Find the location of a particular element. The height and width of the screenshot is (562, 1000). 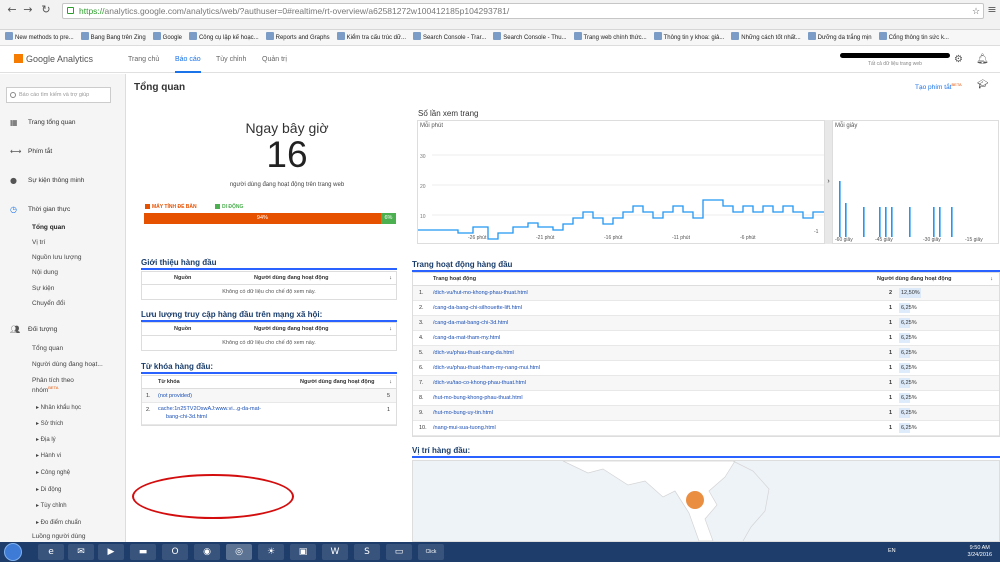

app-icon: ▣ is located at coordinates (303, 552).